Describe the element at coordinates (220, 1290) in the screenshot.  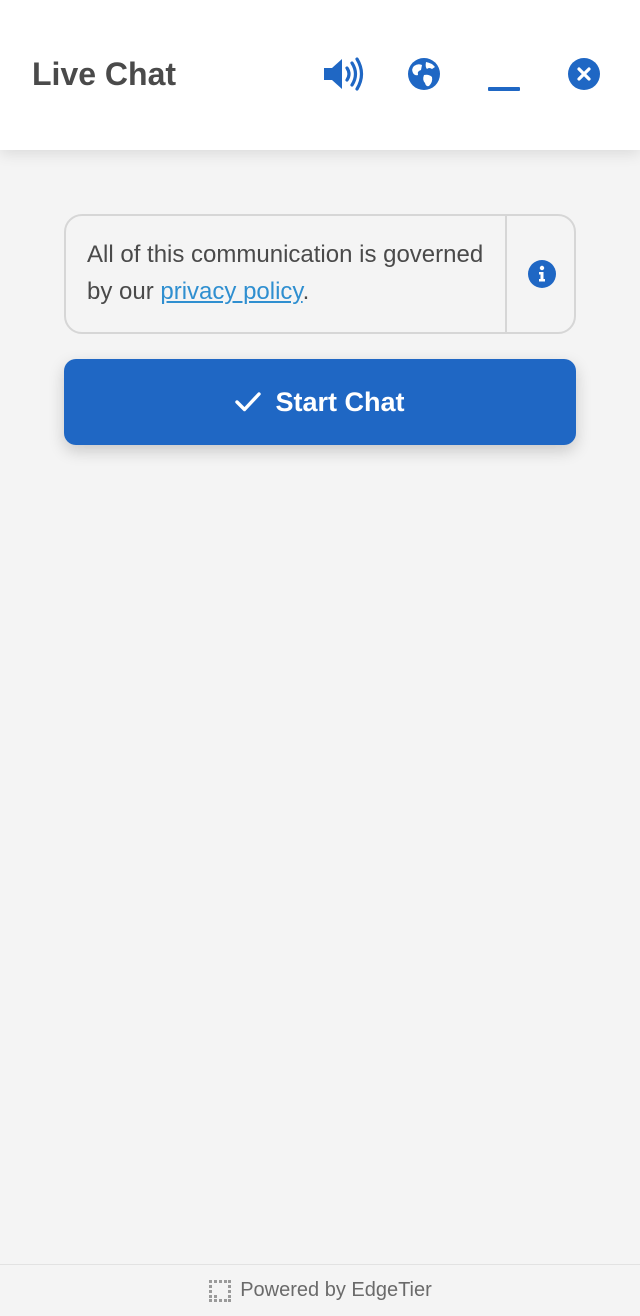
I see `edgetier-logo-icon` at that location.